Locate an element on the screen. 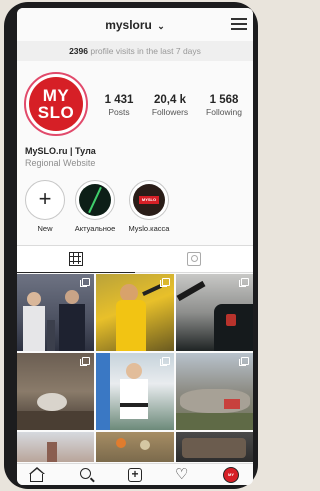 The image size is (320, 491). nav-home is located at coordinates (37, 475).